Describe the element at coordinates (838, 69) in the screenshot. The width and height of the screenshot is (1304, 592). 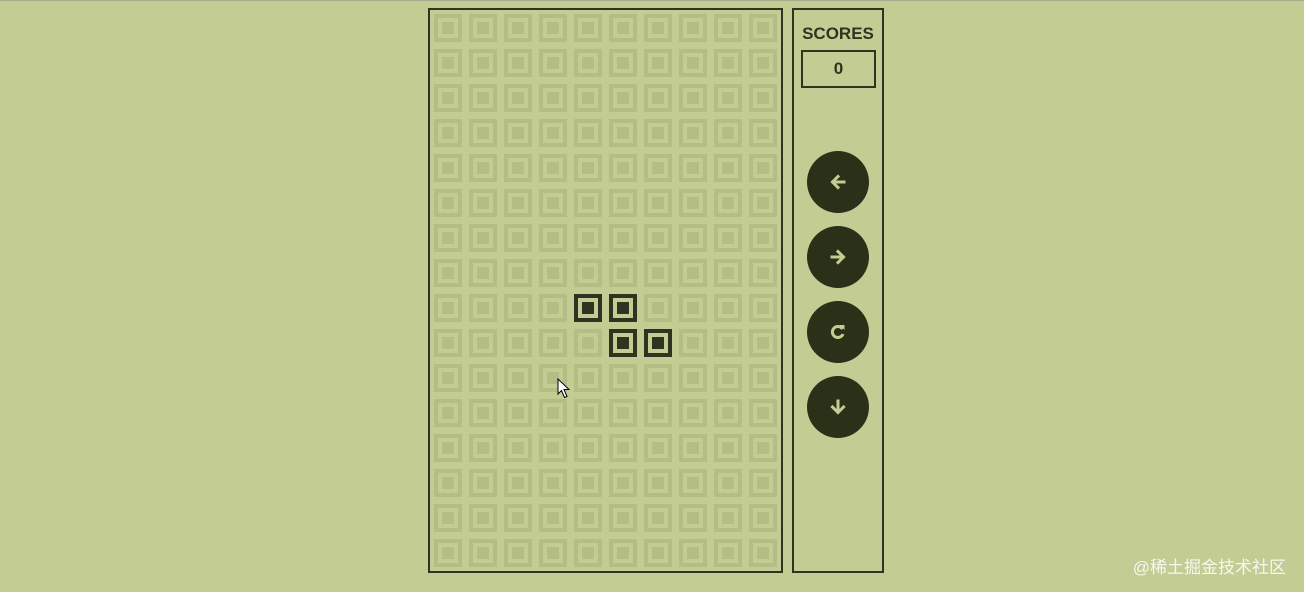
I see `score-value: 0` at that location.